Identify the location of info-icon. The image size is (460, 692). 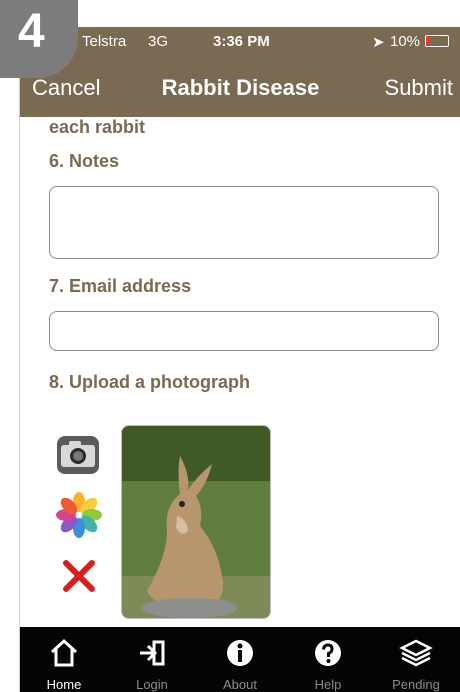
(240, 653).